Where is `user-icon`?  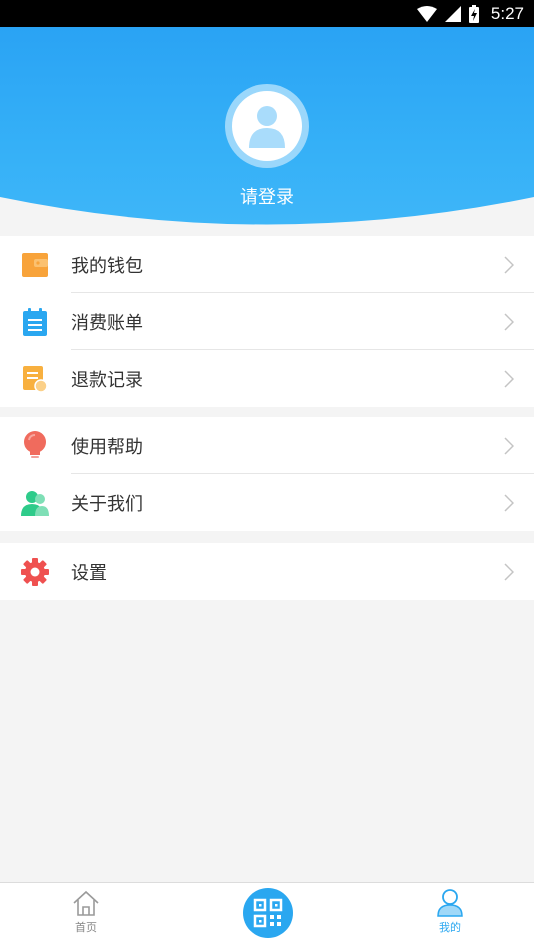
user-icon is located at coordinates (450, 903).